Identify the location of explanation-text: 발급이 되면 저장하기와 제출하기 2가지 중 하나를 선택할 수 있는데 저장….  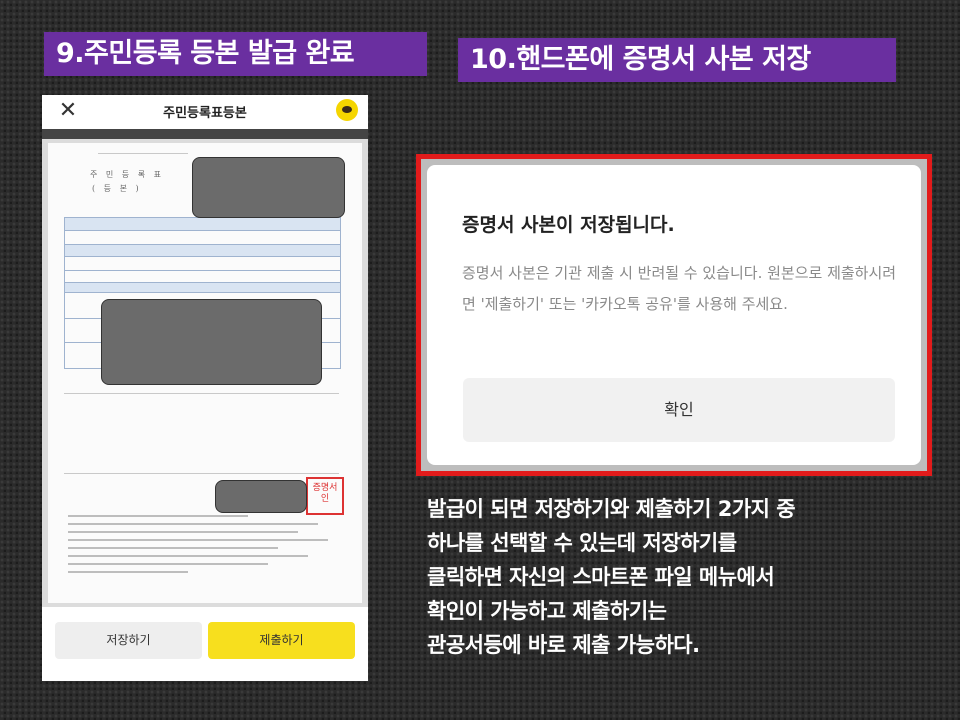
(687, 577).